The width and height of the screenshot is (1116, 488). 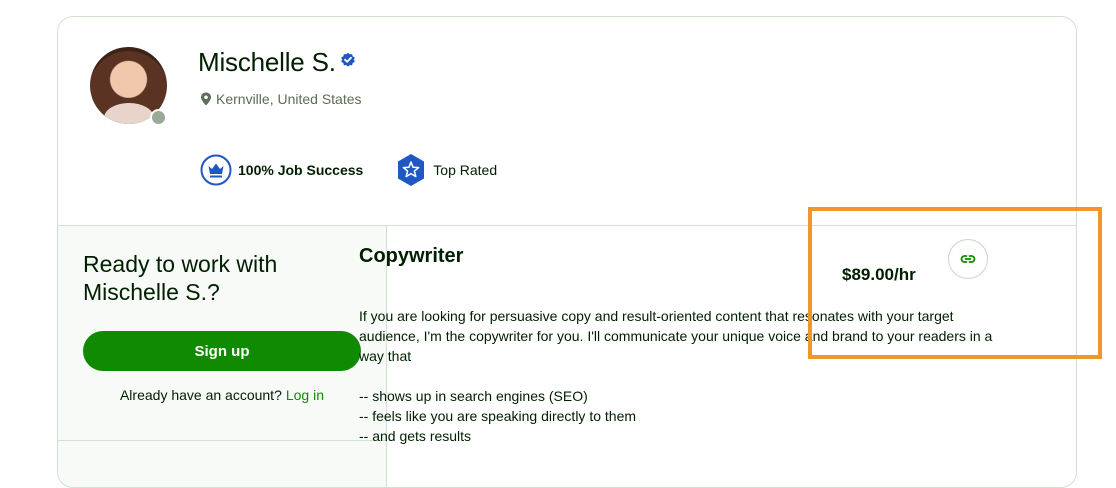 I want to click on profile-header: Mischelle S., so click(x=277, y=62).